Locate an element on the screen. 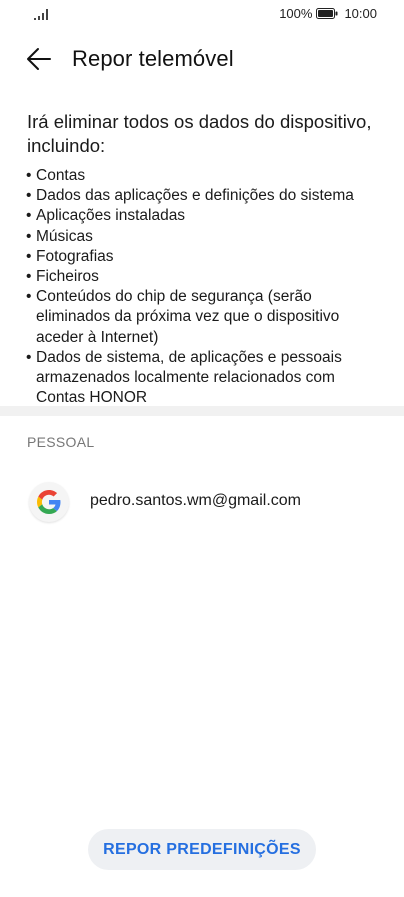 This screenshot has height=897, width=404. google-icon is located at coordinates (49, 502).